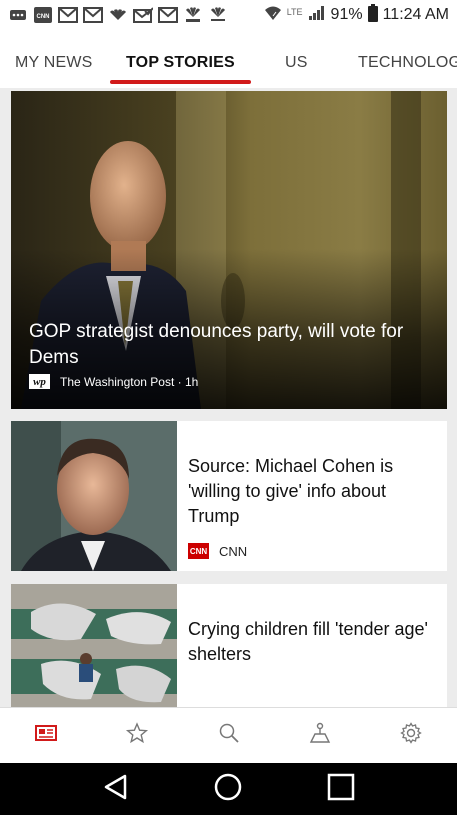  I want to click on system-navigation-bar, so click(228, 789).